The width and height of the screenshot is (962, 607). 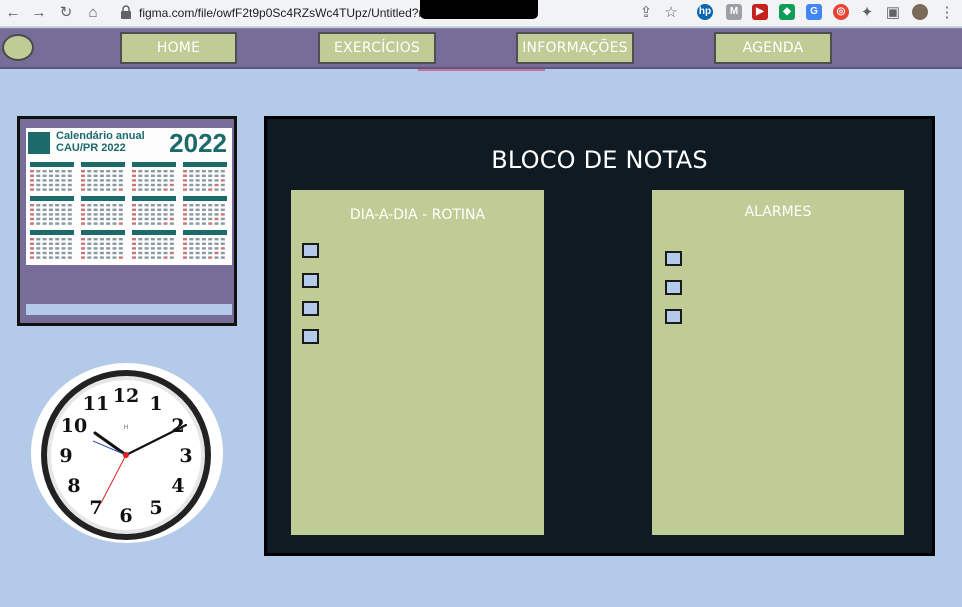 I want to click on extensions-icon: ✦, so click(x=867, y=13).